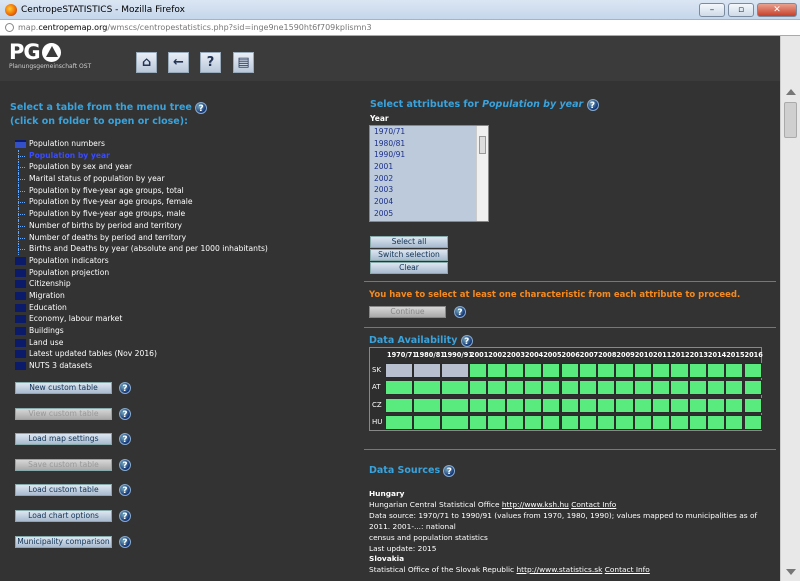  What do you see at coordinates (63, 439) in the screenshot?
I see `load-map-settings-button: Load map settings` at bounding box center [63, 439].